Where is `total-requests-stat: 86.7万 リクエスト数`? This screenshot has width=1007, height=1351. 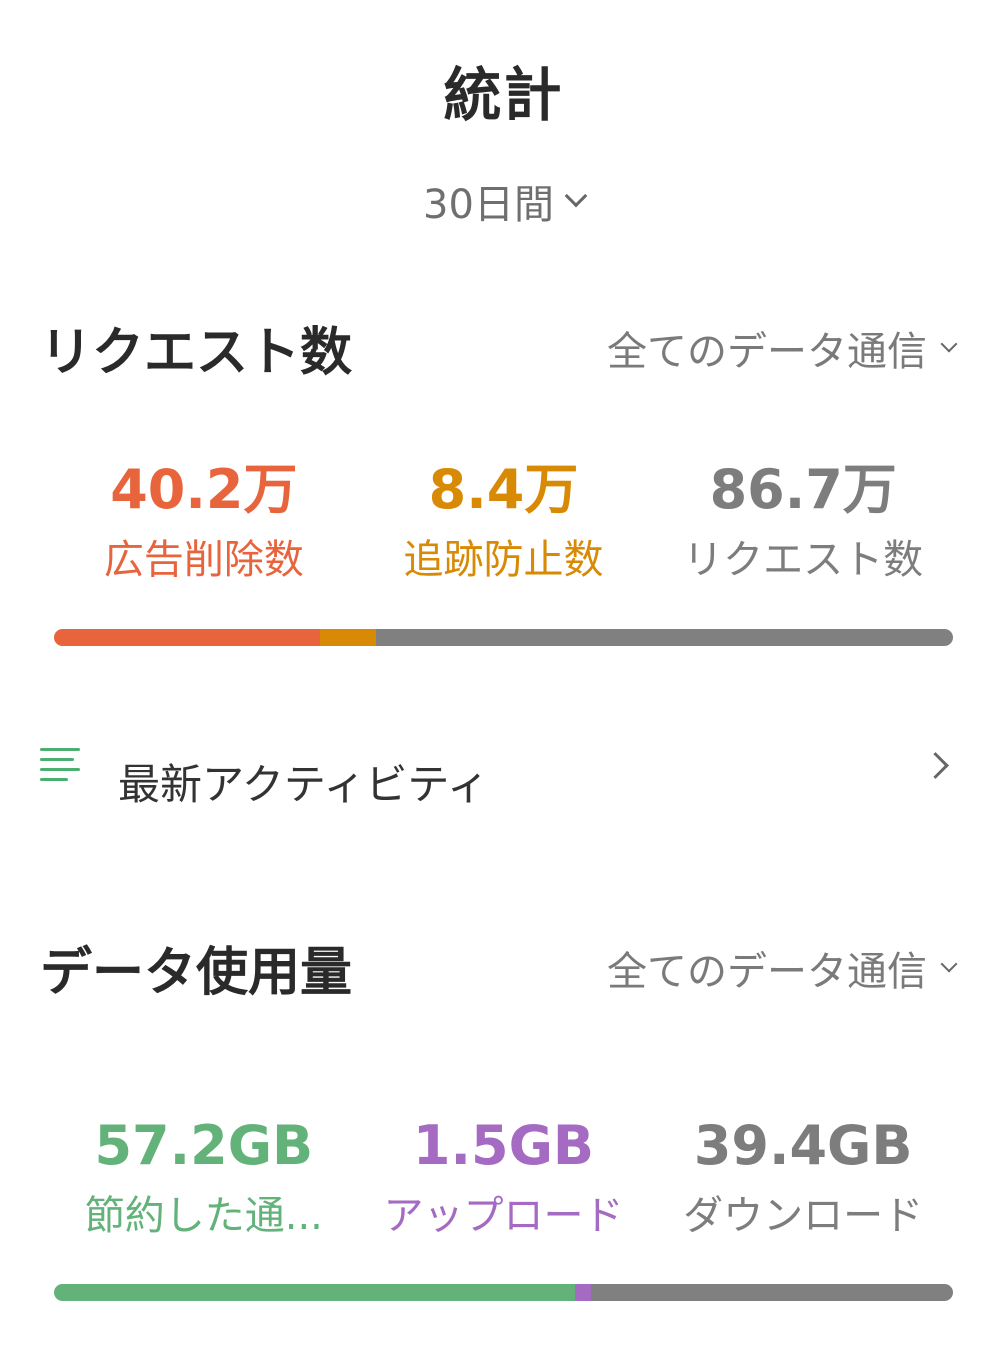 total-requests-stat: 86.7万 リクエスト数 is located at coordinates (803, 522).